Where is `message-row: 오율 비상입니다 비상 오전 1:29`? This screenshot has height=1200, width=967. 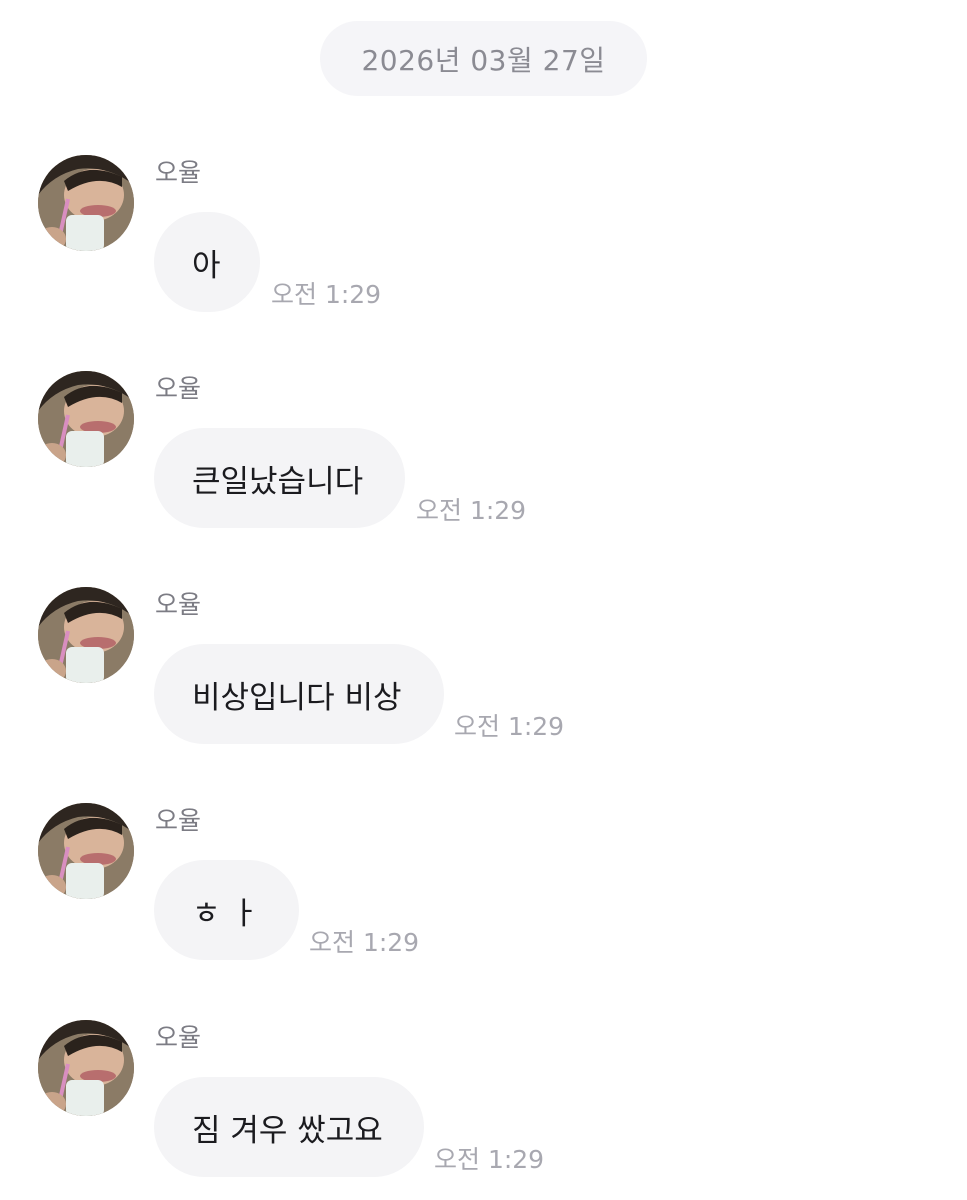
message-row: 오율 비상입니다 비상 오전 1:29 is located at coordinates (483, 667).